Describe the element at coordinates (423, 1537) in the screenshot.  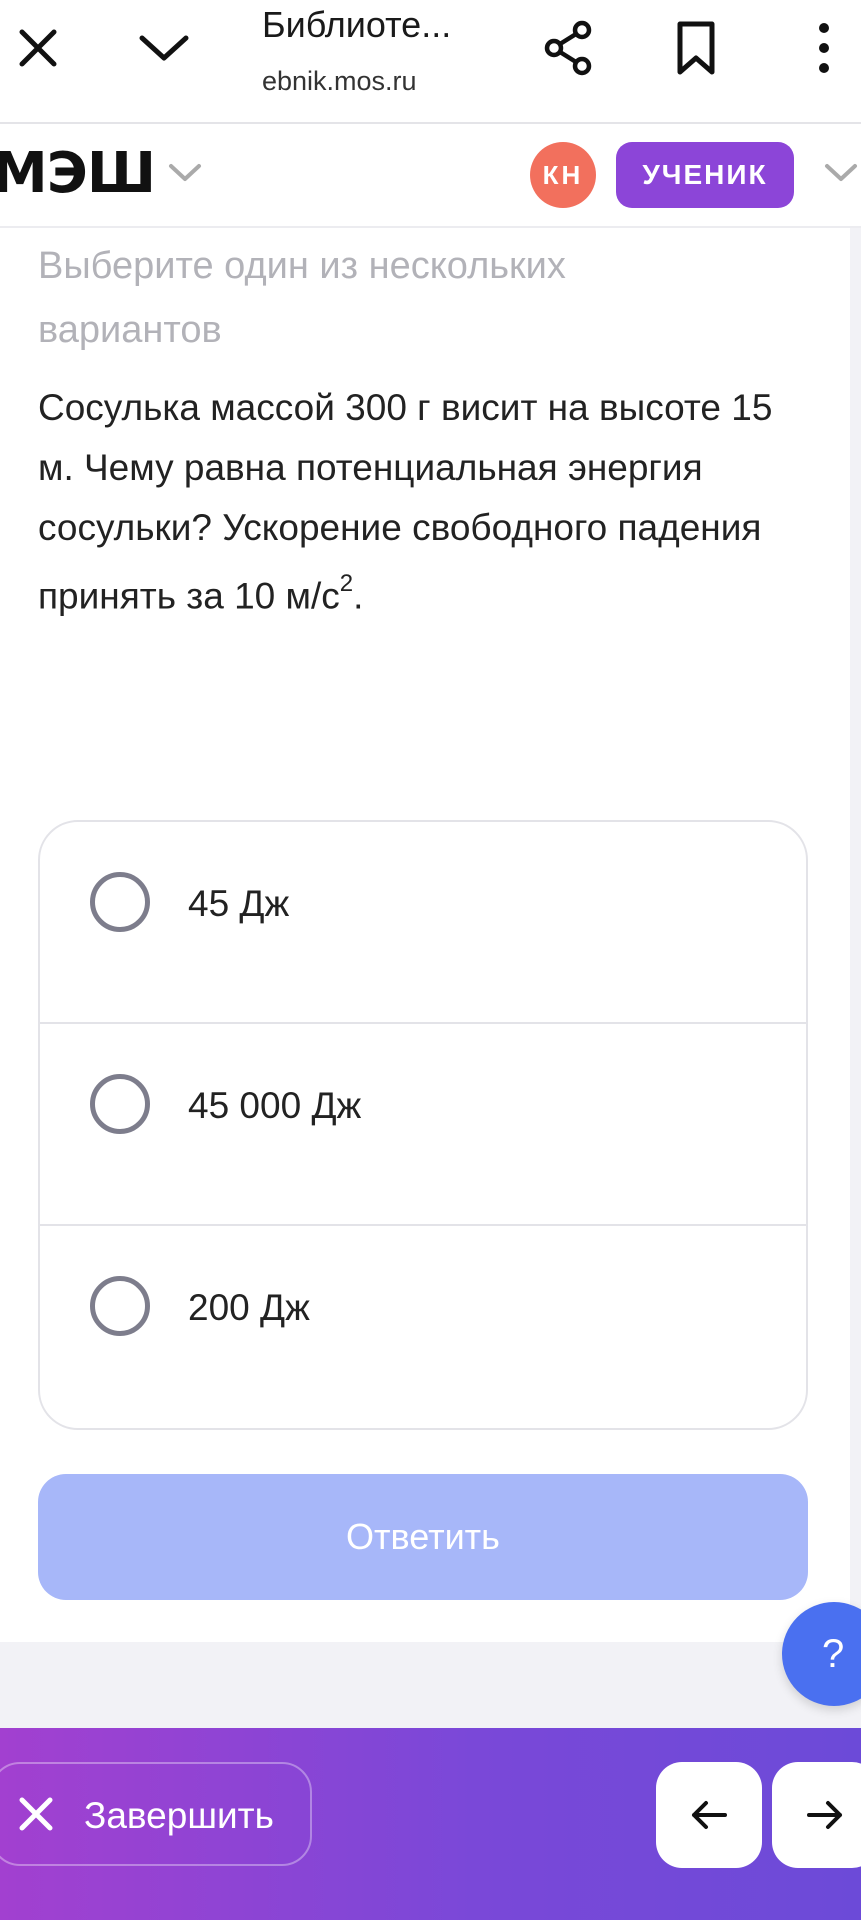
I see `answer-button: Ответить` at that location.